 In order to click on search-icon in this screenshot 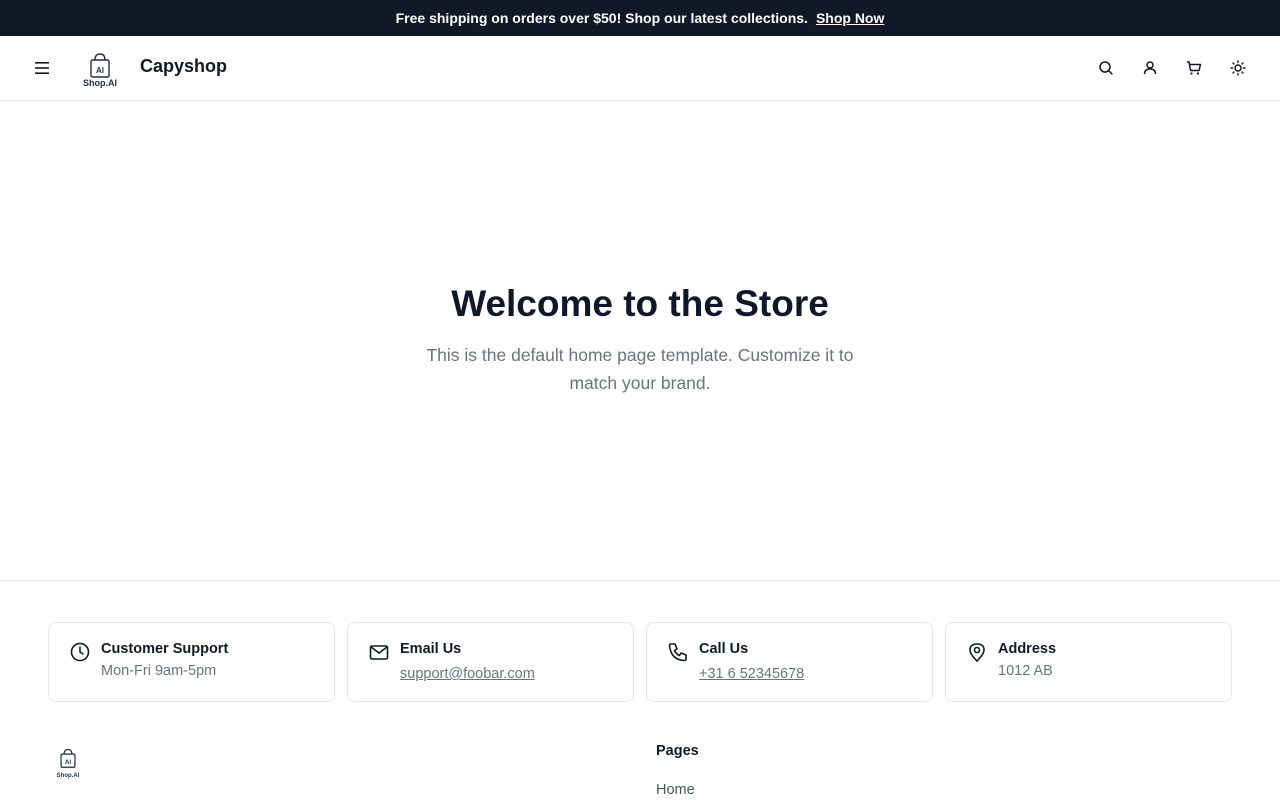, I will do `click(1106, 68)`.